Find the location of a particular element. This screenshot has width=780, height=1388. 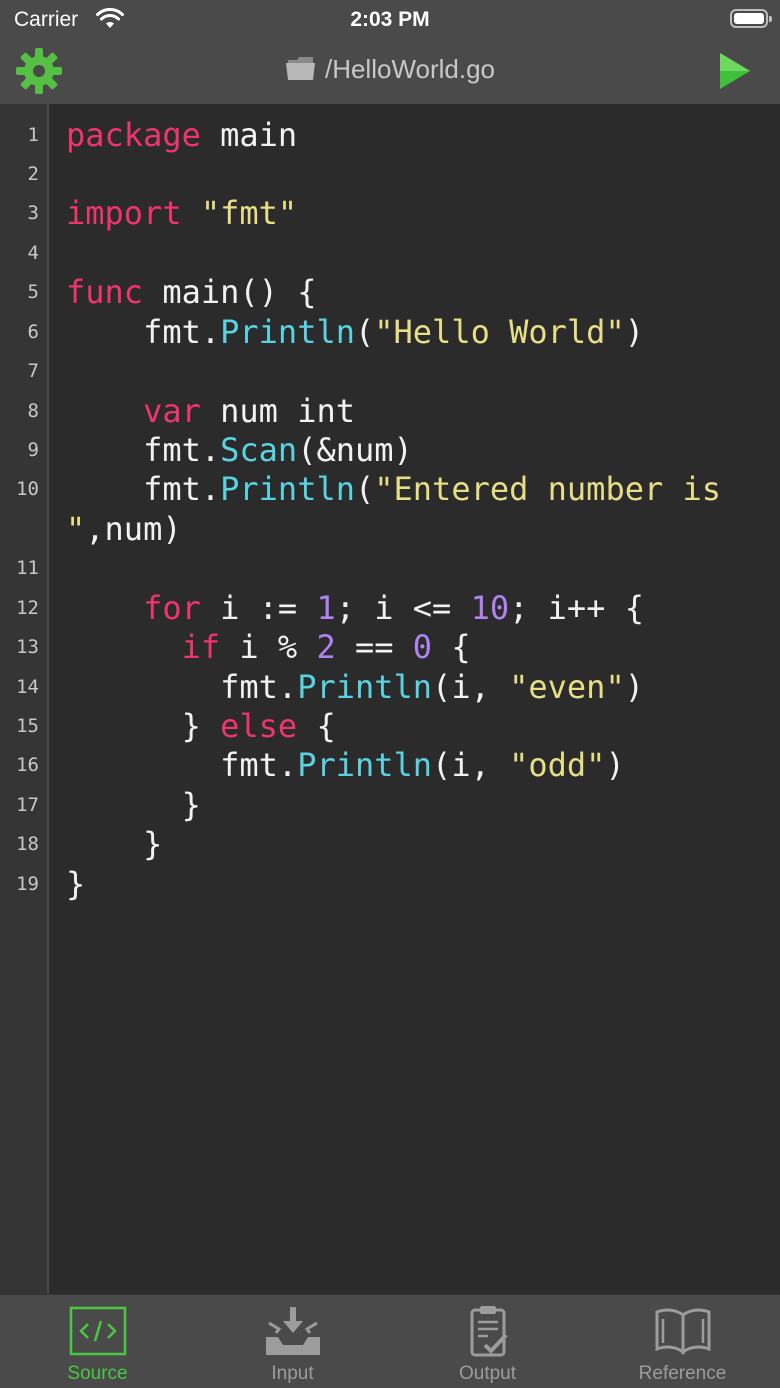

tab-bar: Source Input Output Reference is located at coordinates (390, 1341).